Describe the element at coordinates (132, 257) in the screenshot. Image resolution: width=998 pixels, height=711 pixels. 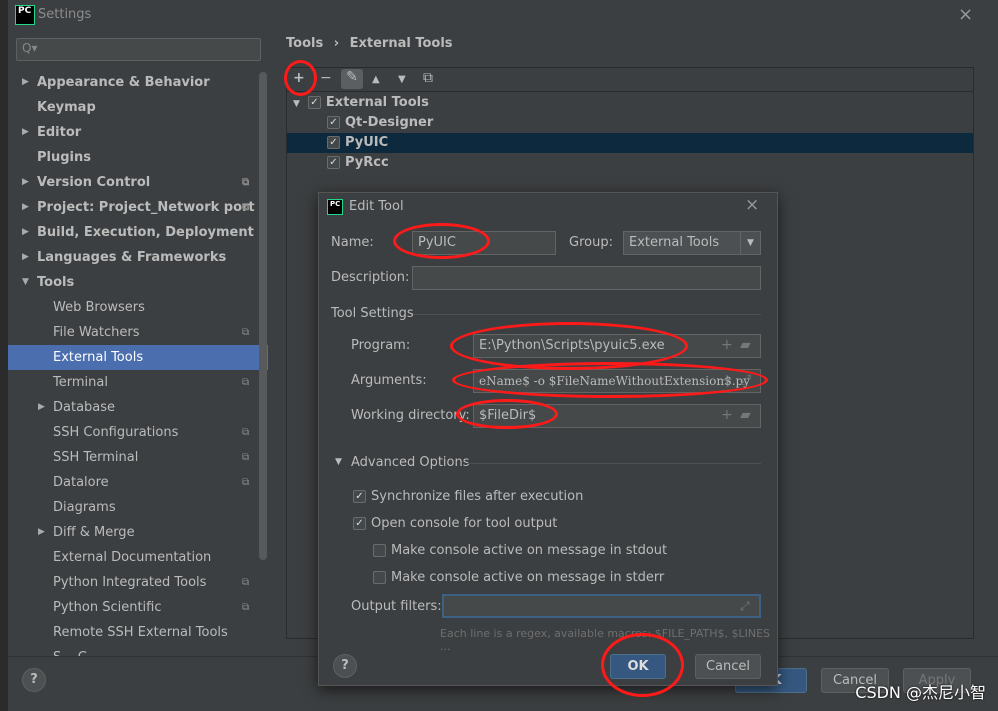
I see `sidebar-item-label: Languages & Frameworks` at that location.